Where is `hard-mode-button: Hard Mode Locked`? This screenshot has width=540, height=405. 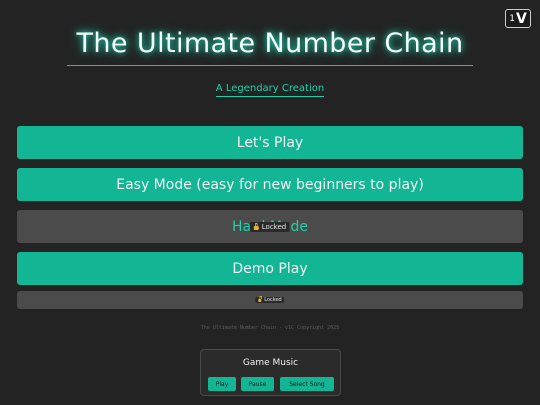
hard-mode-button: Hard Mode Locked is located at coordinates (270, 226).